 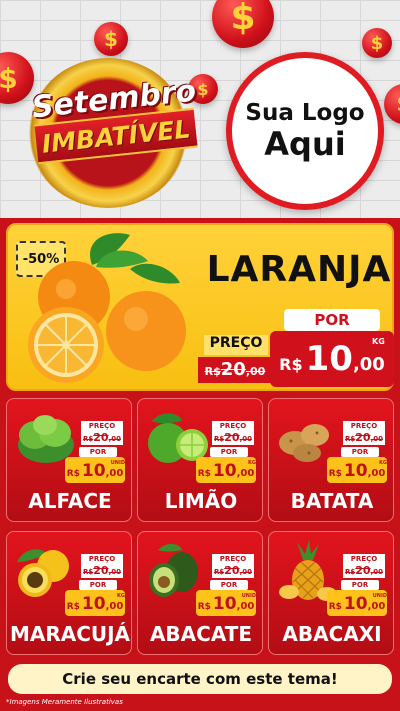 What do you see at coordinates (331, 593) in the screenshot?
I see `product-card: PREÇO R$20,00 POR R$ 10,00 UNID ABACAXI` at bounding box center [331, 593].